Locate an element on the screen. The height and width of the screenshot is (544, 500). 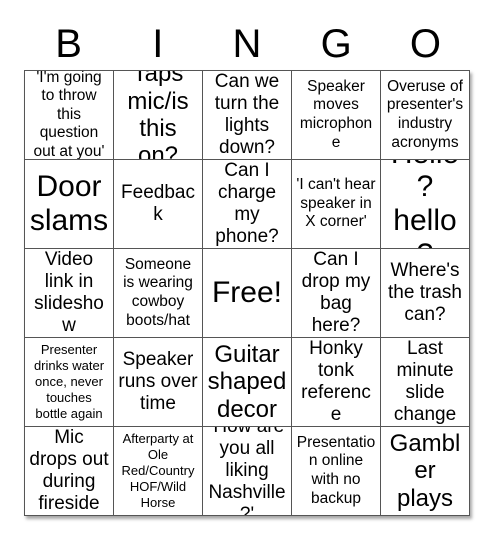
bingo-header-row: B I N G O is located at coordinates (247, 44).